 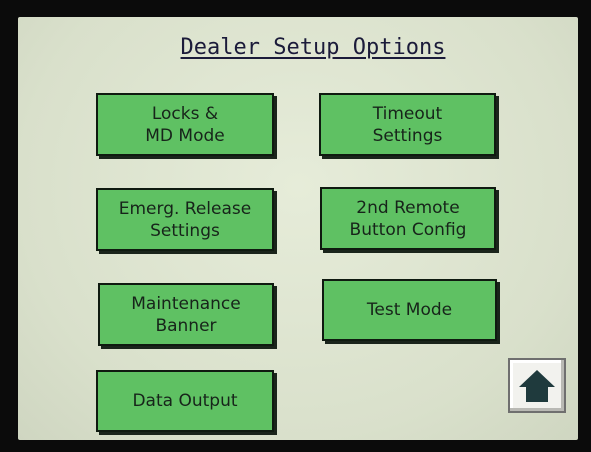 What do you see at coordinates (409, 310) in the screenshot?
I see `test-mode-button: Test Mode` at bounding box center [409, 310].